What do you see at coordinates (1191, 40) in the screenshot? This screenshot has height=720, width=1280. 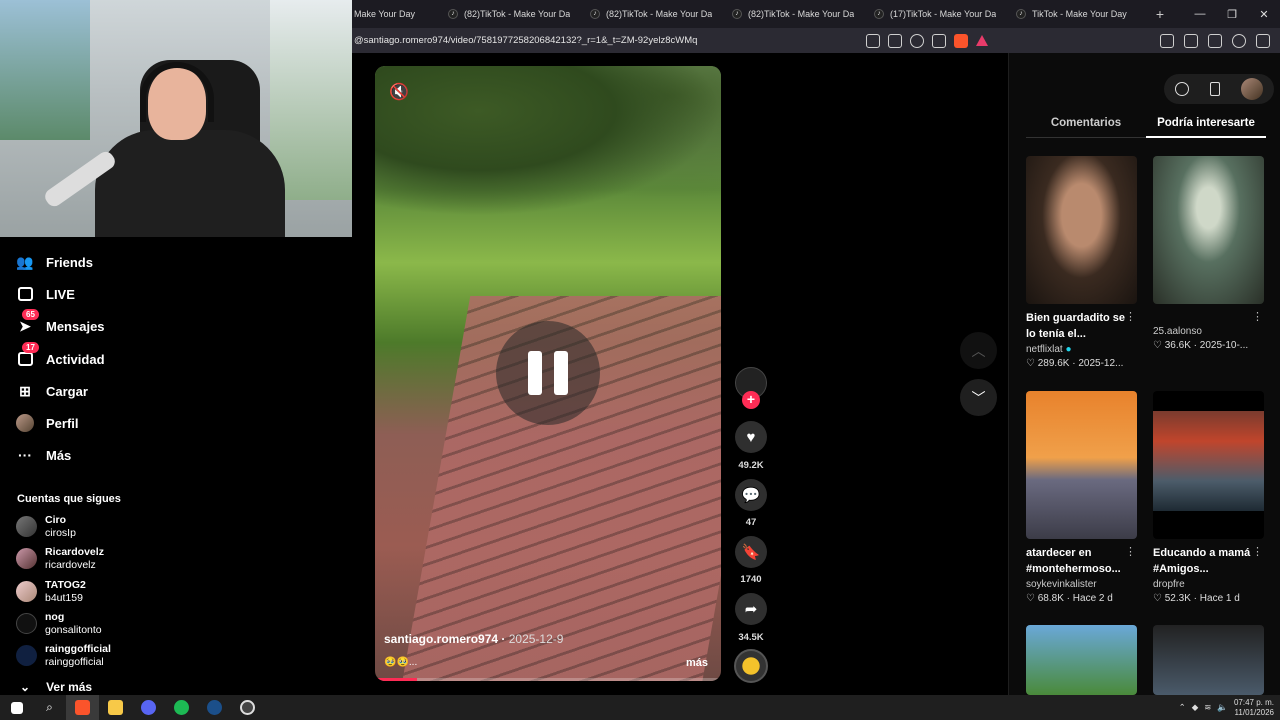 I see `download-icon` at bounding box center [1191, 40].